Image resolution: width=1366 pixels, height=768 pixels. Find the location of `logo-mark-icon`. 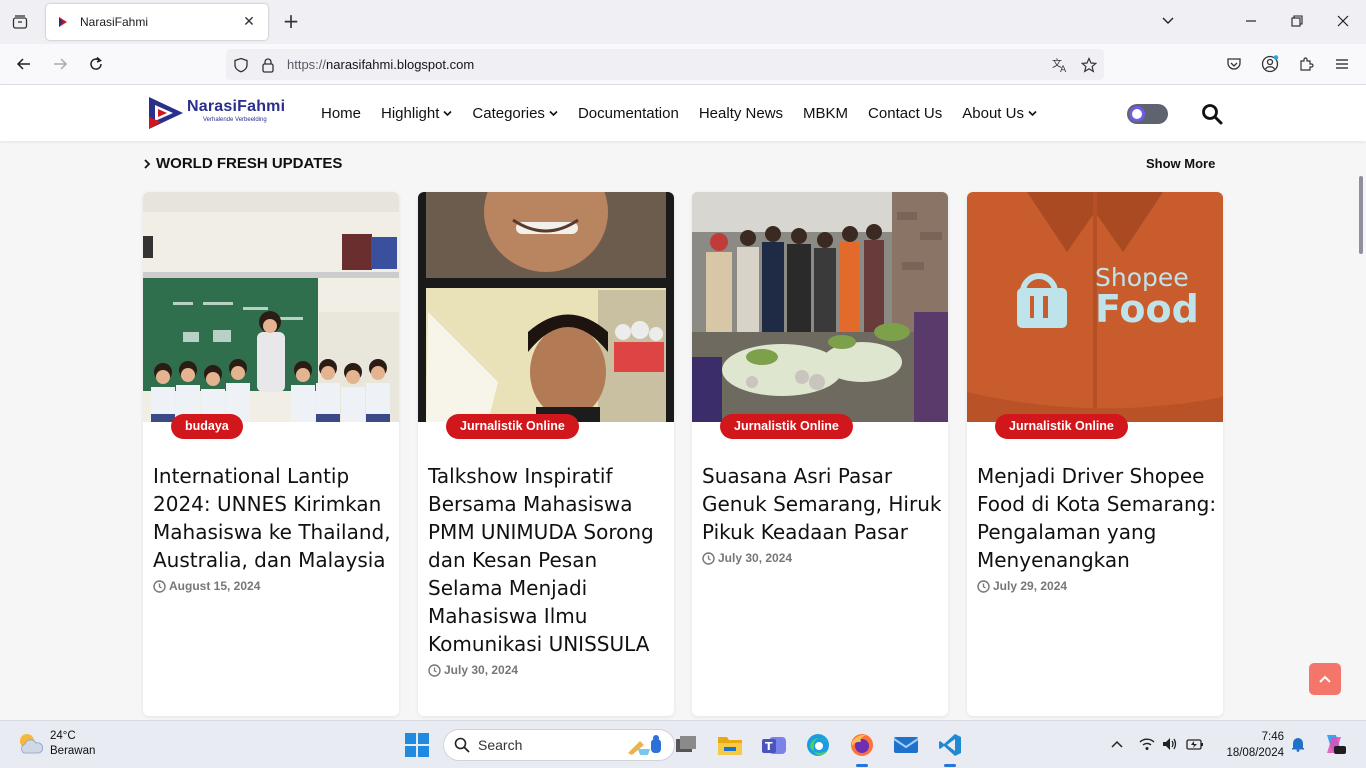

logo-mark-icon is located at coordinates (166, 113).